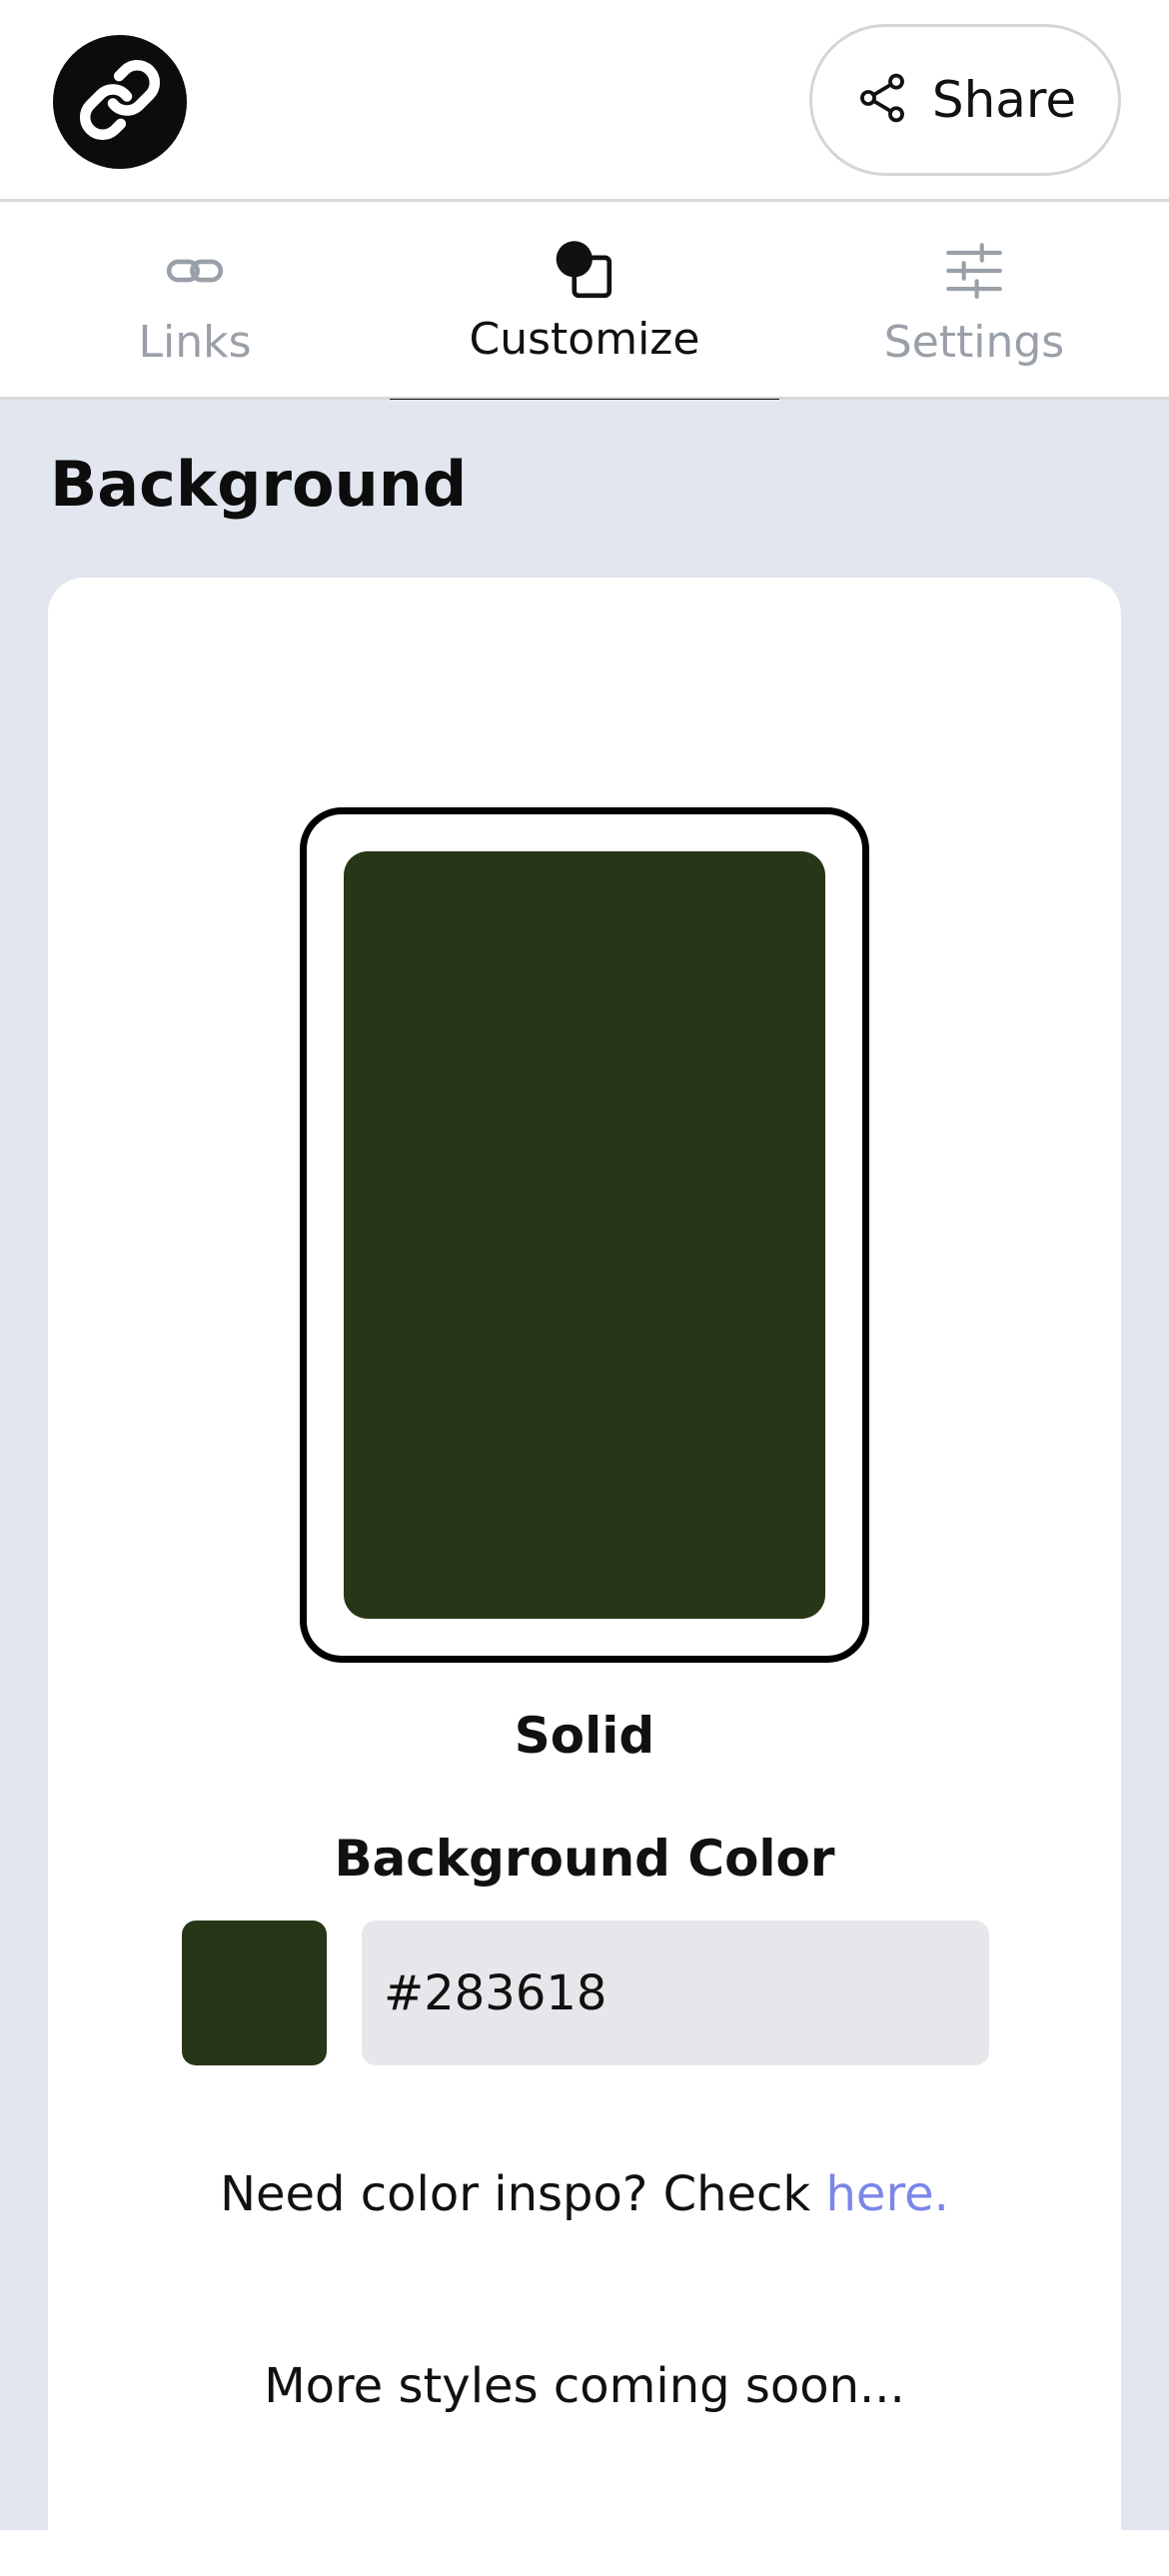 The height and width of the screenshot is (2576, 1169). I want to click on tab-customize-label: Customize, so click(584, 339).